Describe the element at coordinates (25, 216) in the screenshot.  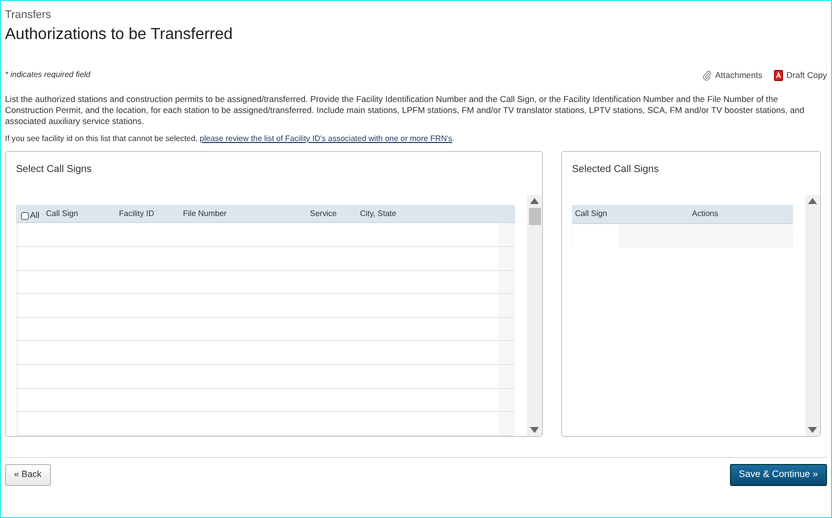
I see `select-all-checkbox` at that location.